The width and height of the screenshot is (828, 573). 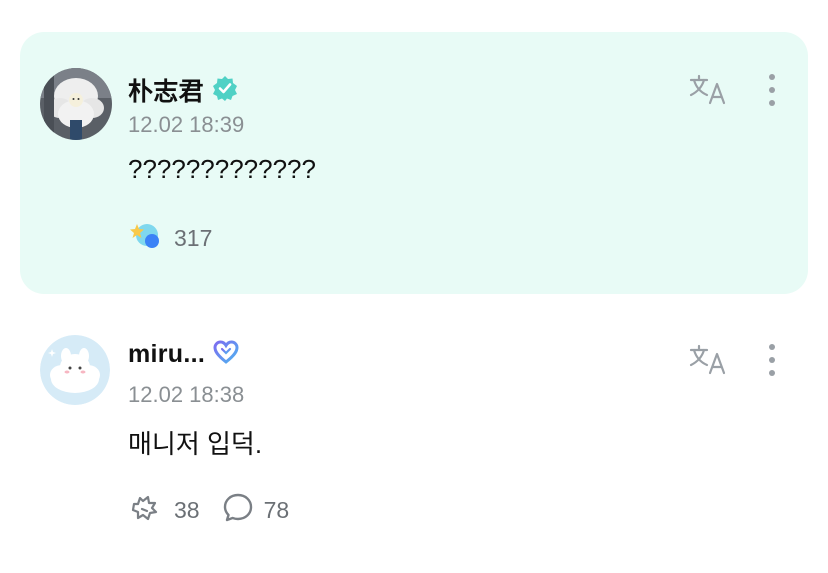 What do you see at coordinates (170, 238) in the screenshot?
I see `reaction-button: 317` at bounding box center [170, 238].